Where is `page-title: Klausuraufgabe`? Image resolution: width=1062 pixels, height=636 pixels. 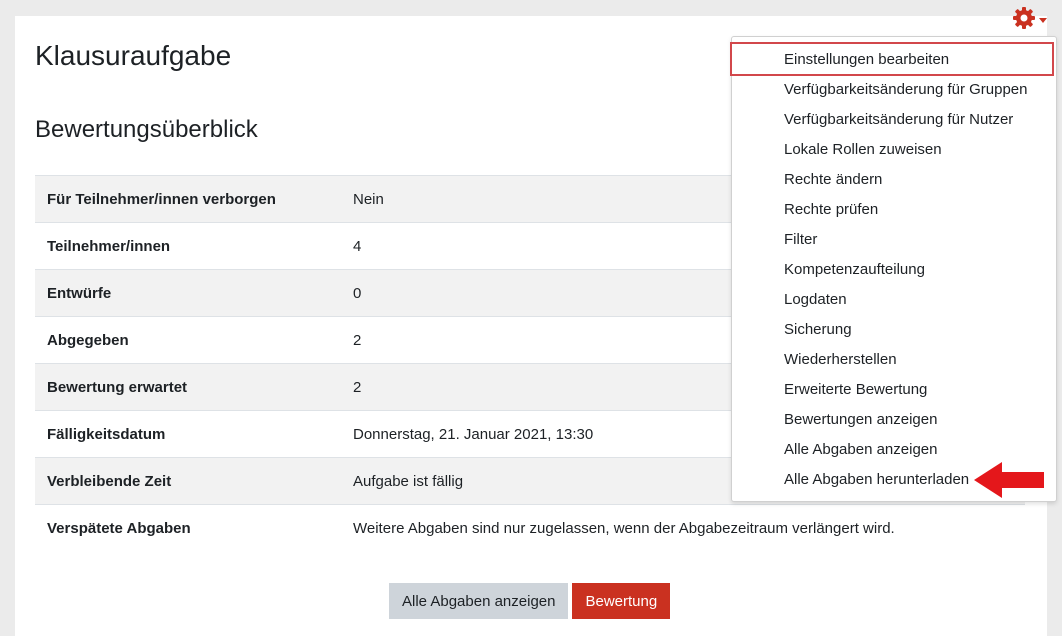
page-title: Klausuraufgabe is located at coordinates (133, 55).